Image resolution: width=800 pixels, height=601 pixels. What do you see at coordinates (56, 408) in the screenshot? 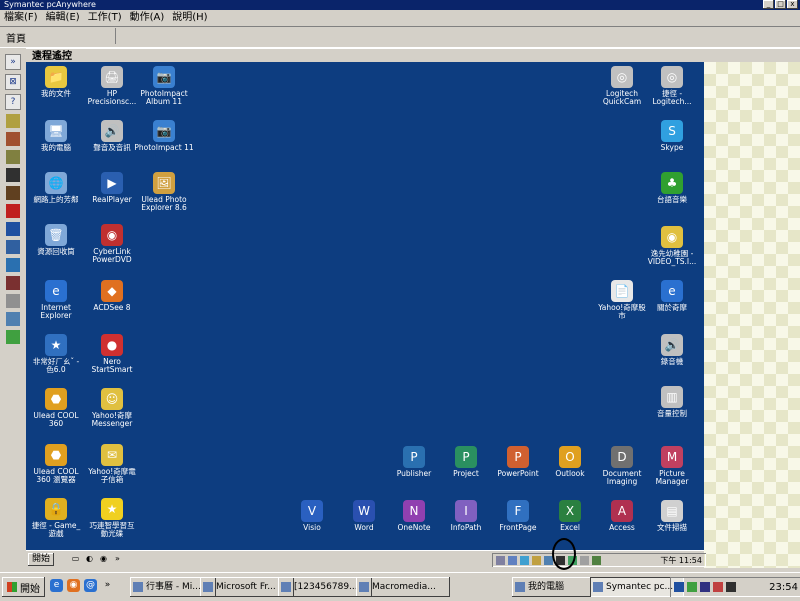
I see `desktop-icon: ⬣ Ulead COOL 360` at bounding box center [56, 408].